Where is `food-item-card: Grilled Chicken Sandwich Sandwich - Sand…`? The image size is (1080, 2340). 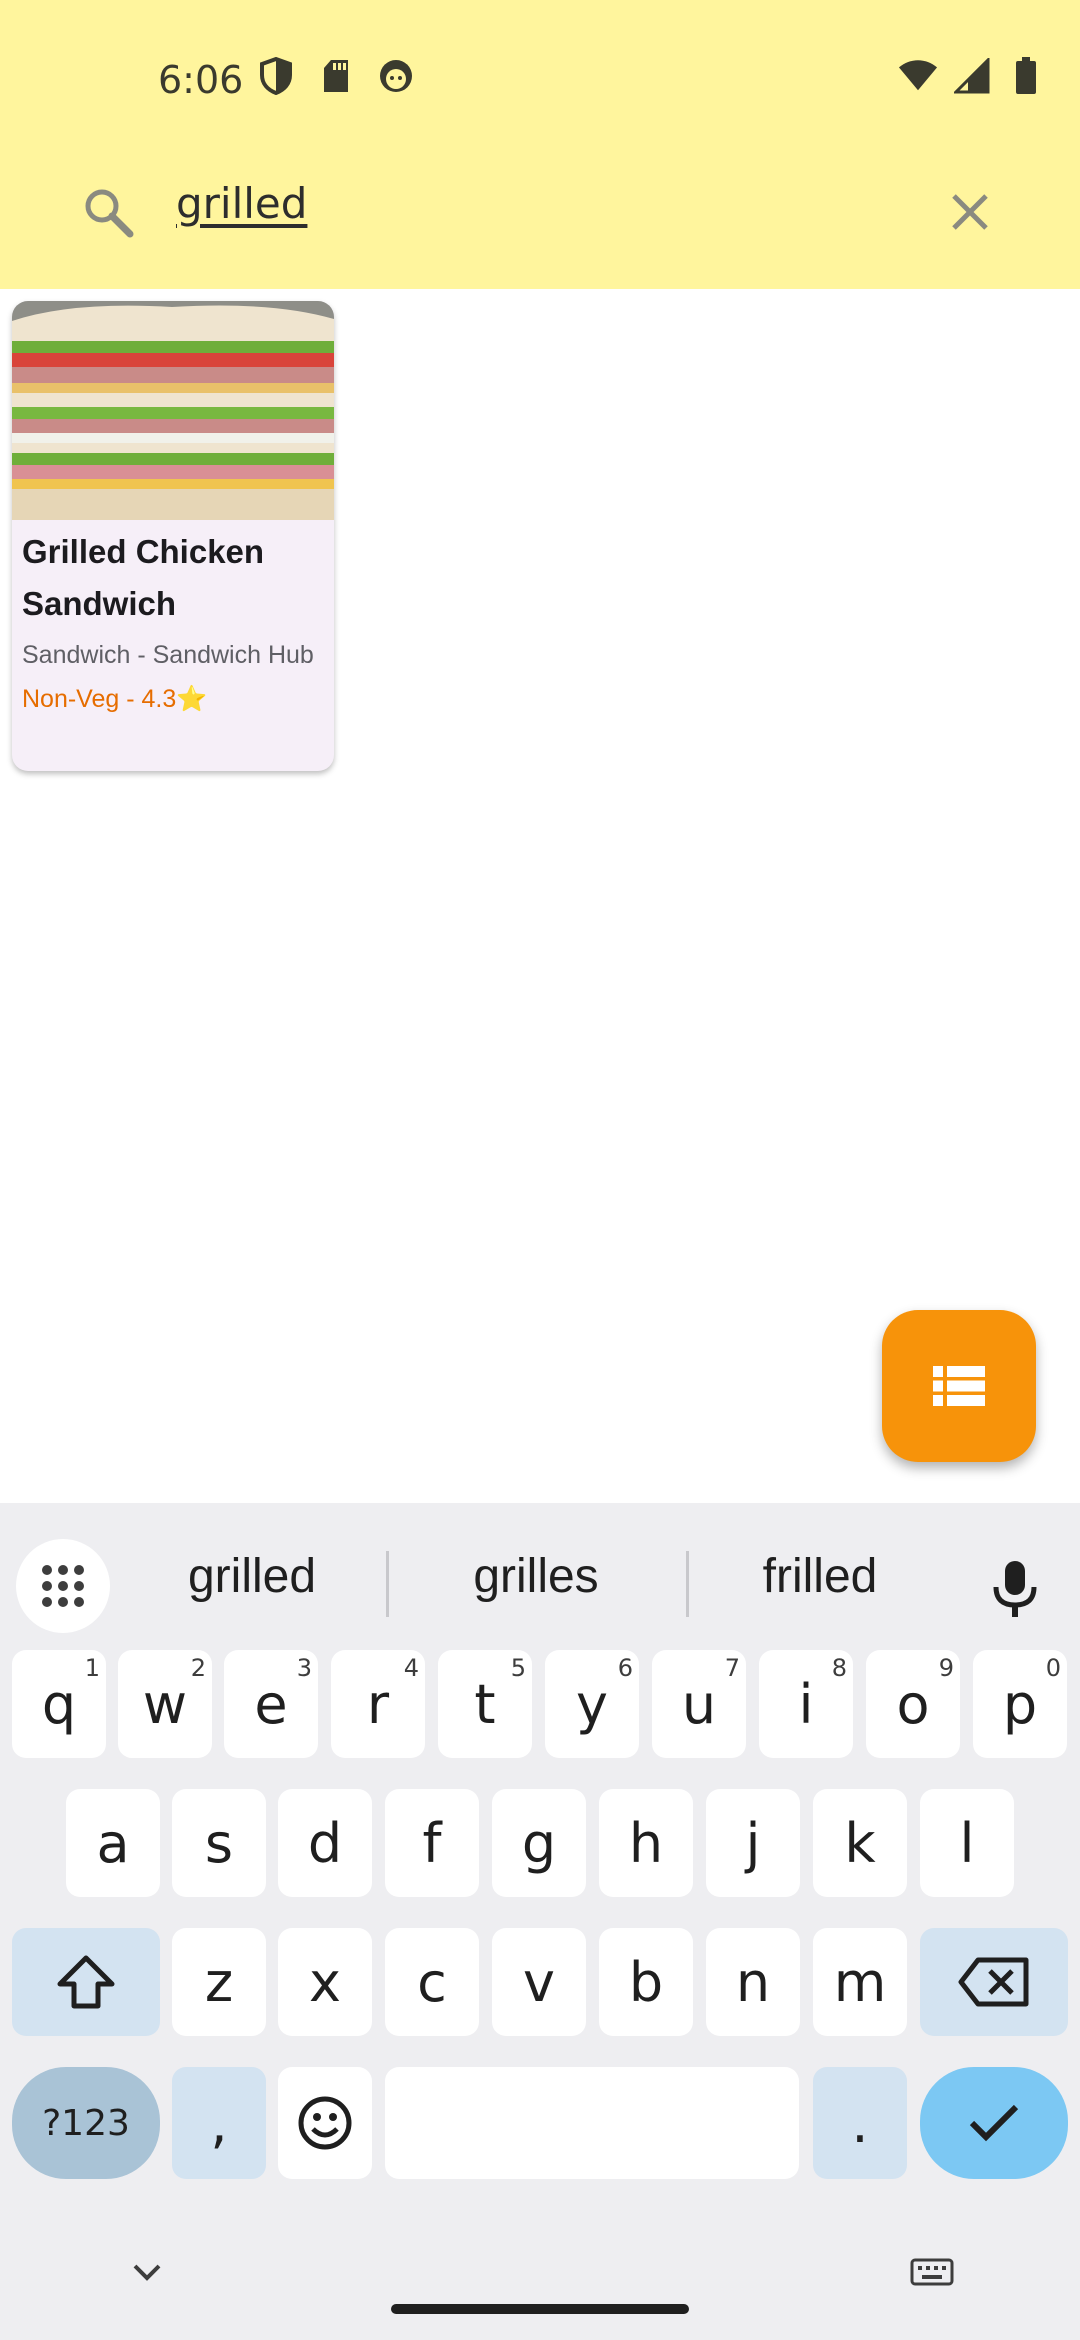
food-item-card: Grilled Chicken Sandwich Sandwich - Sand… is located at coordinates (173, 536).